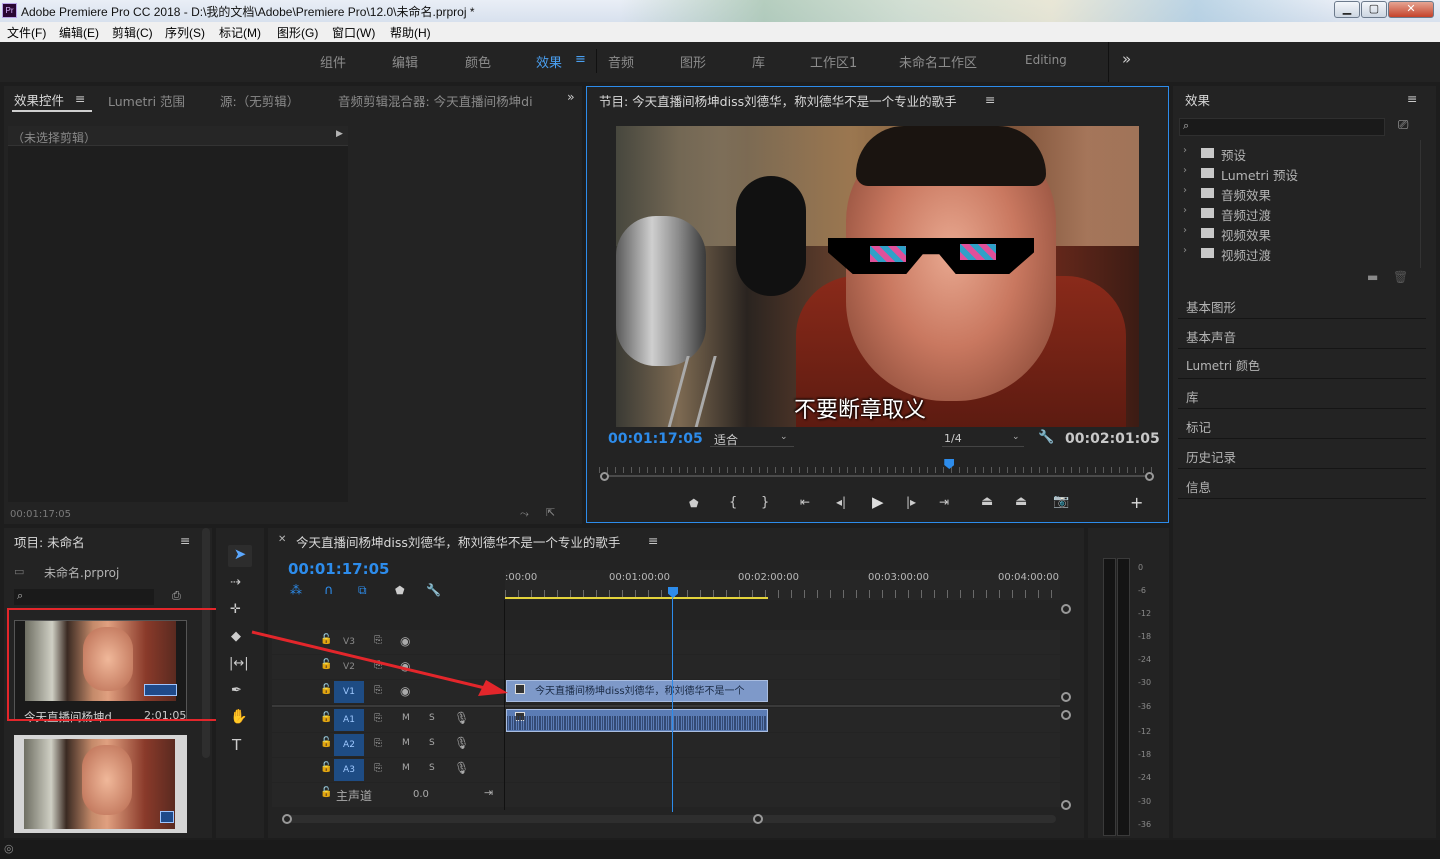 The image size is (1440, 859). Describe the element at coordinates (758, 819) in the screenshot. I see `scroll-handle-right` at that location.